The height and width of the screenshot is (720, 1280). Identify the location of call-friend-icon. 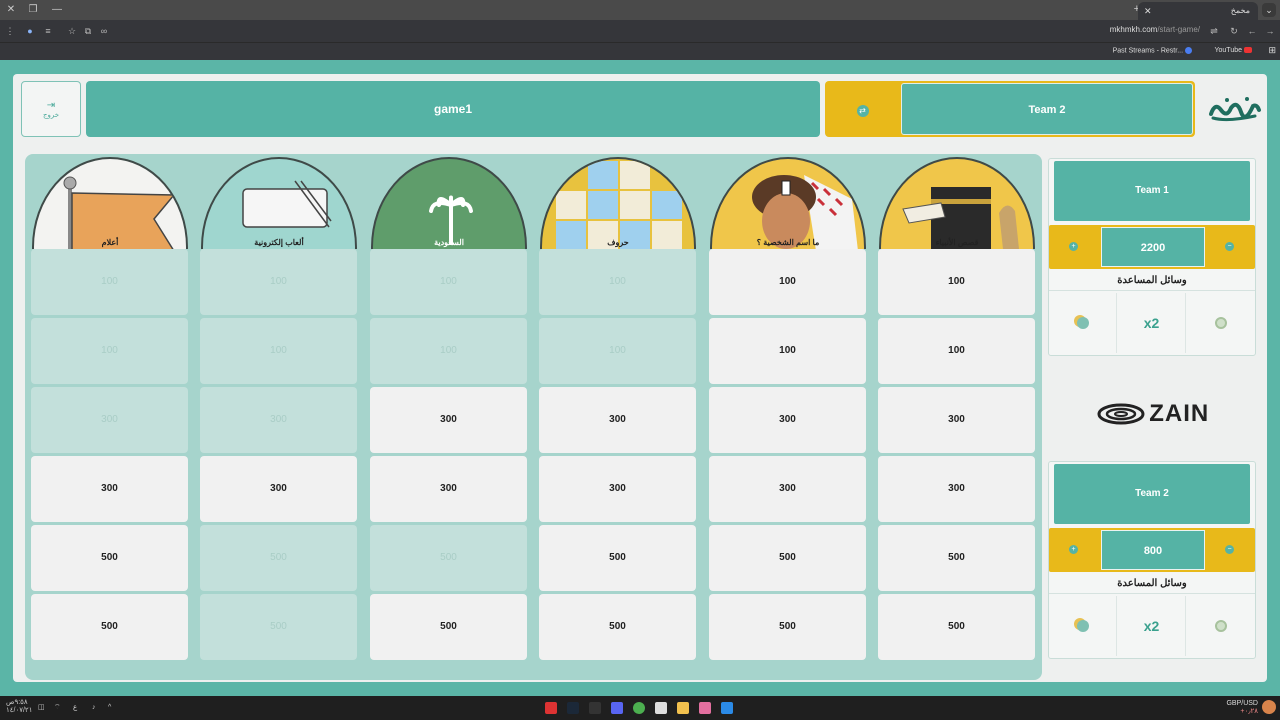
(1082, 322).